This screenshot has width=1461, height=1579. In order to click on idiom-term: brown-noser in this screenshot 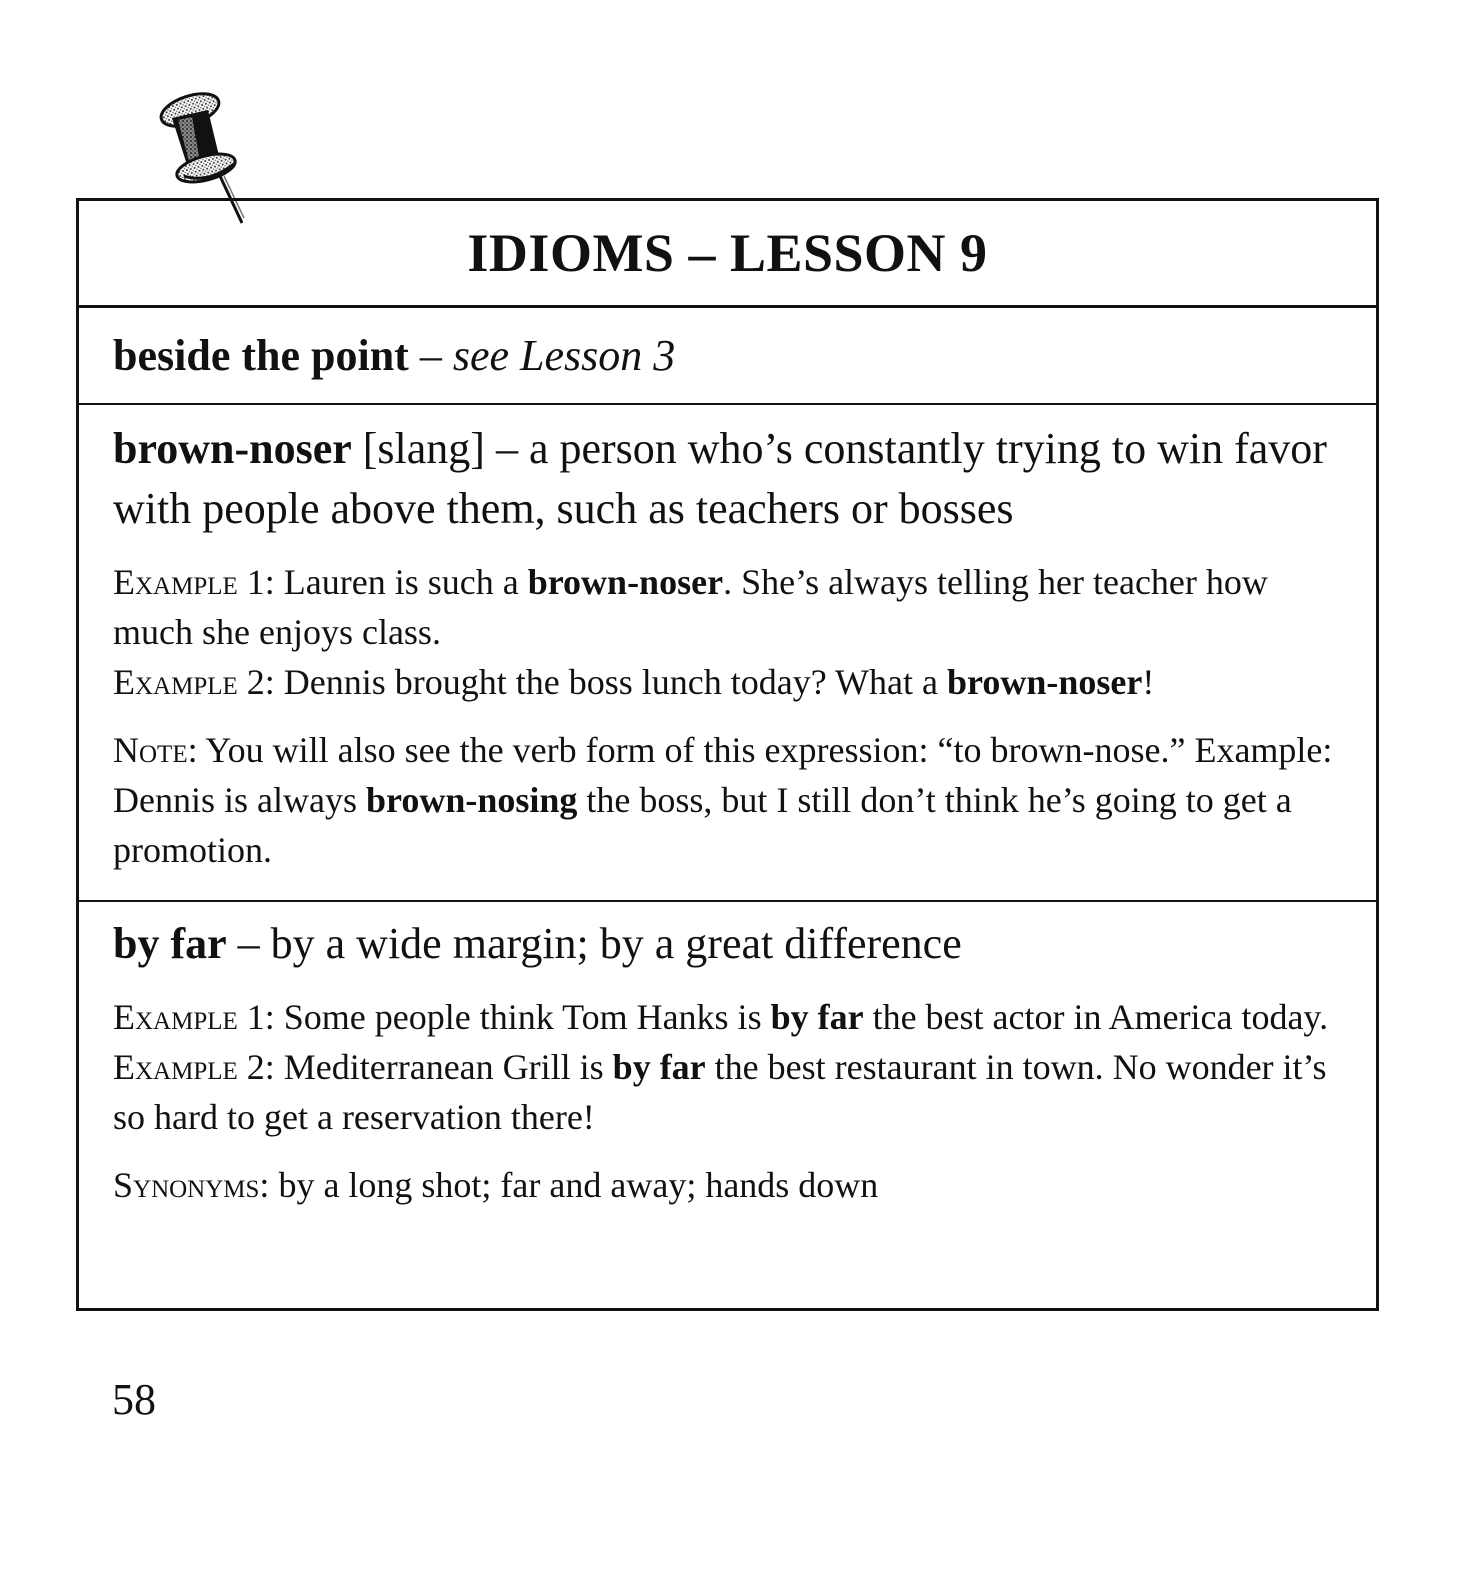, I will do `click(232, 448)`.